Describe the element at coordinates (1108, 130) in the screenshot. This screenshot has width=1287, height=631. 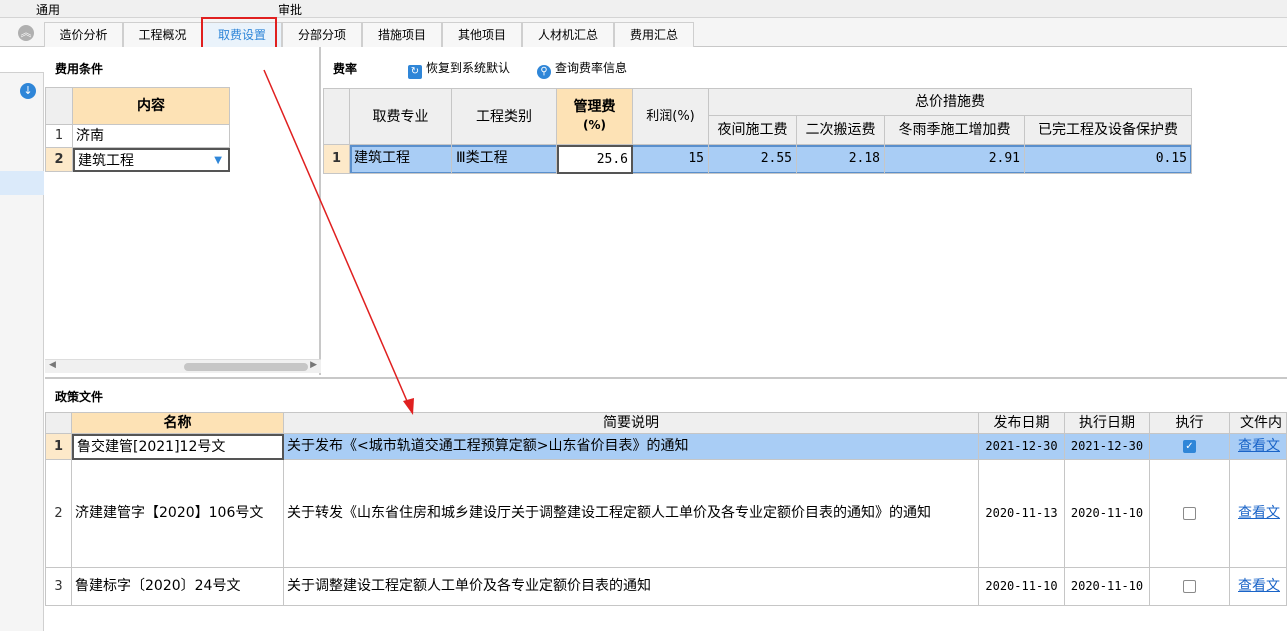
I see `protection-header: 已完工程及设备保护费` at that location.